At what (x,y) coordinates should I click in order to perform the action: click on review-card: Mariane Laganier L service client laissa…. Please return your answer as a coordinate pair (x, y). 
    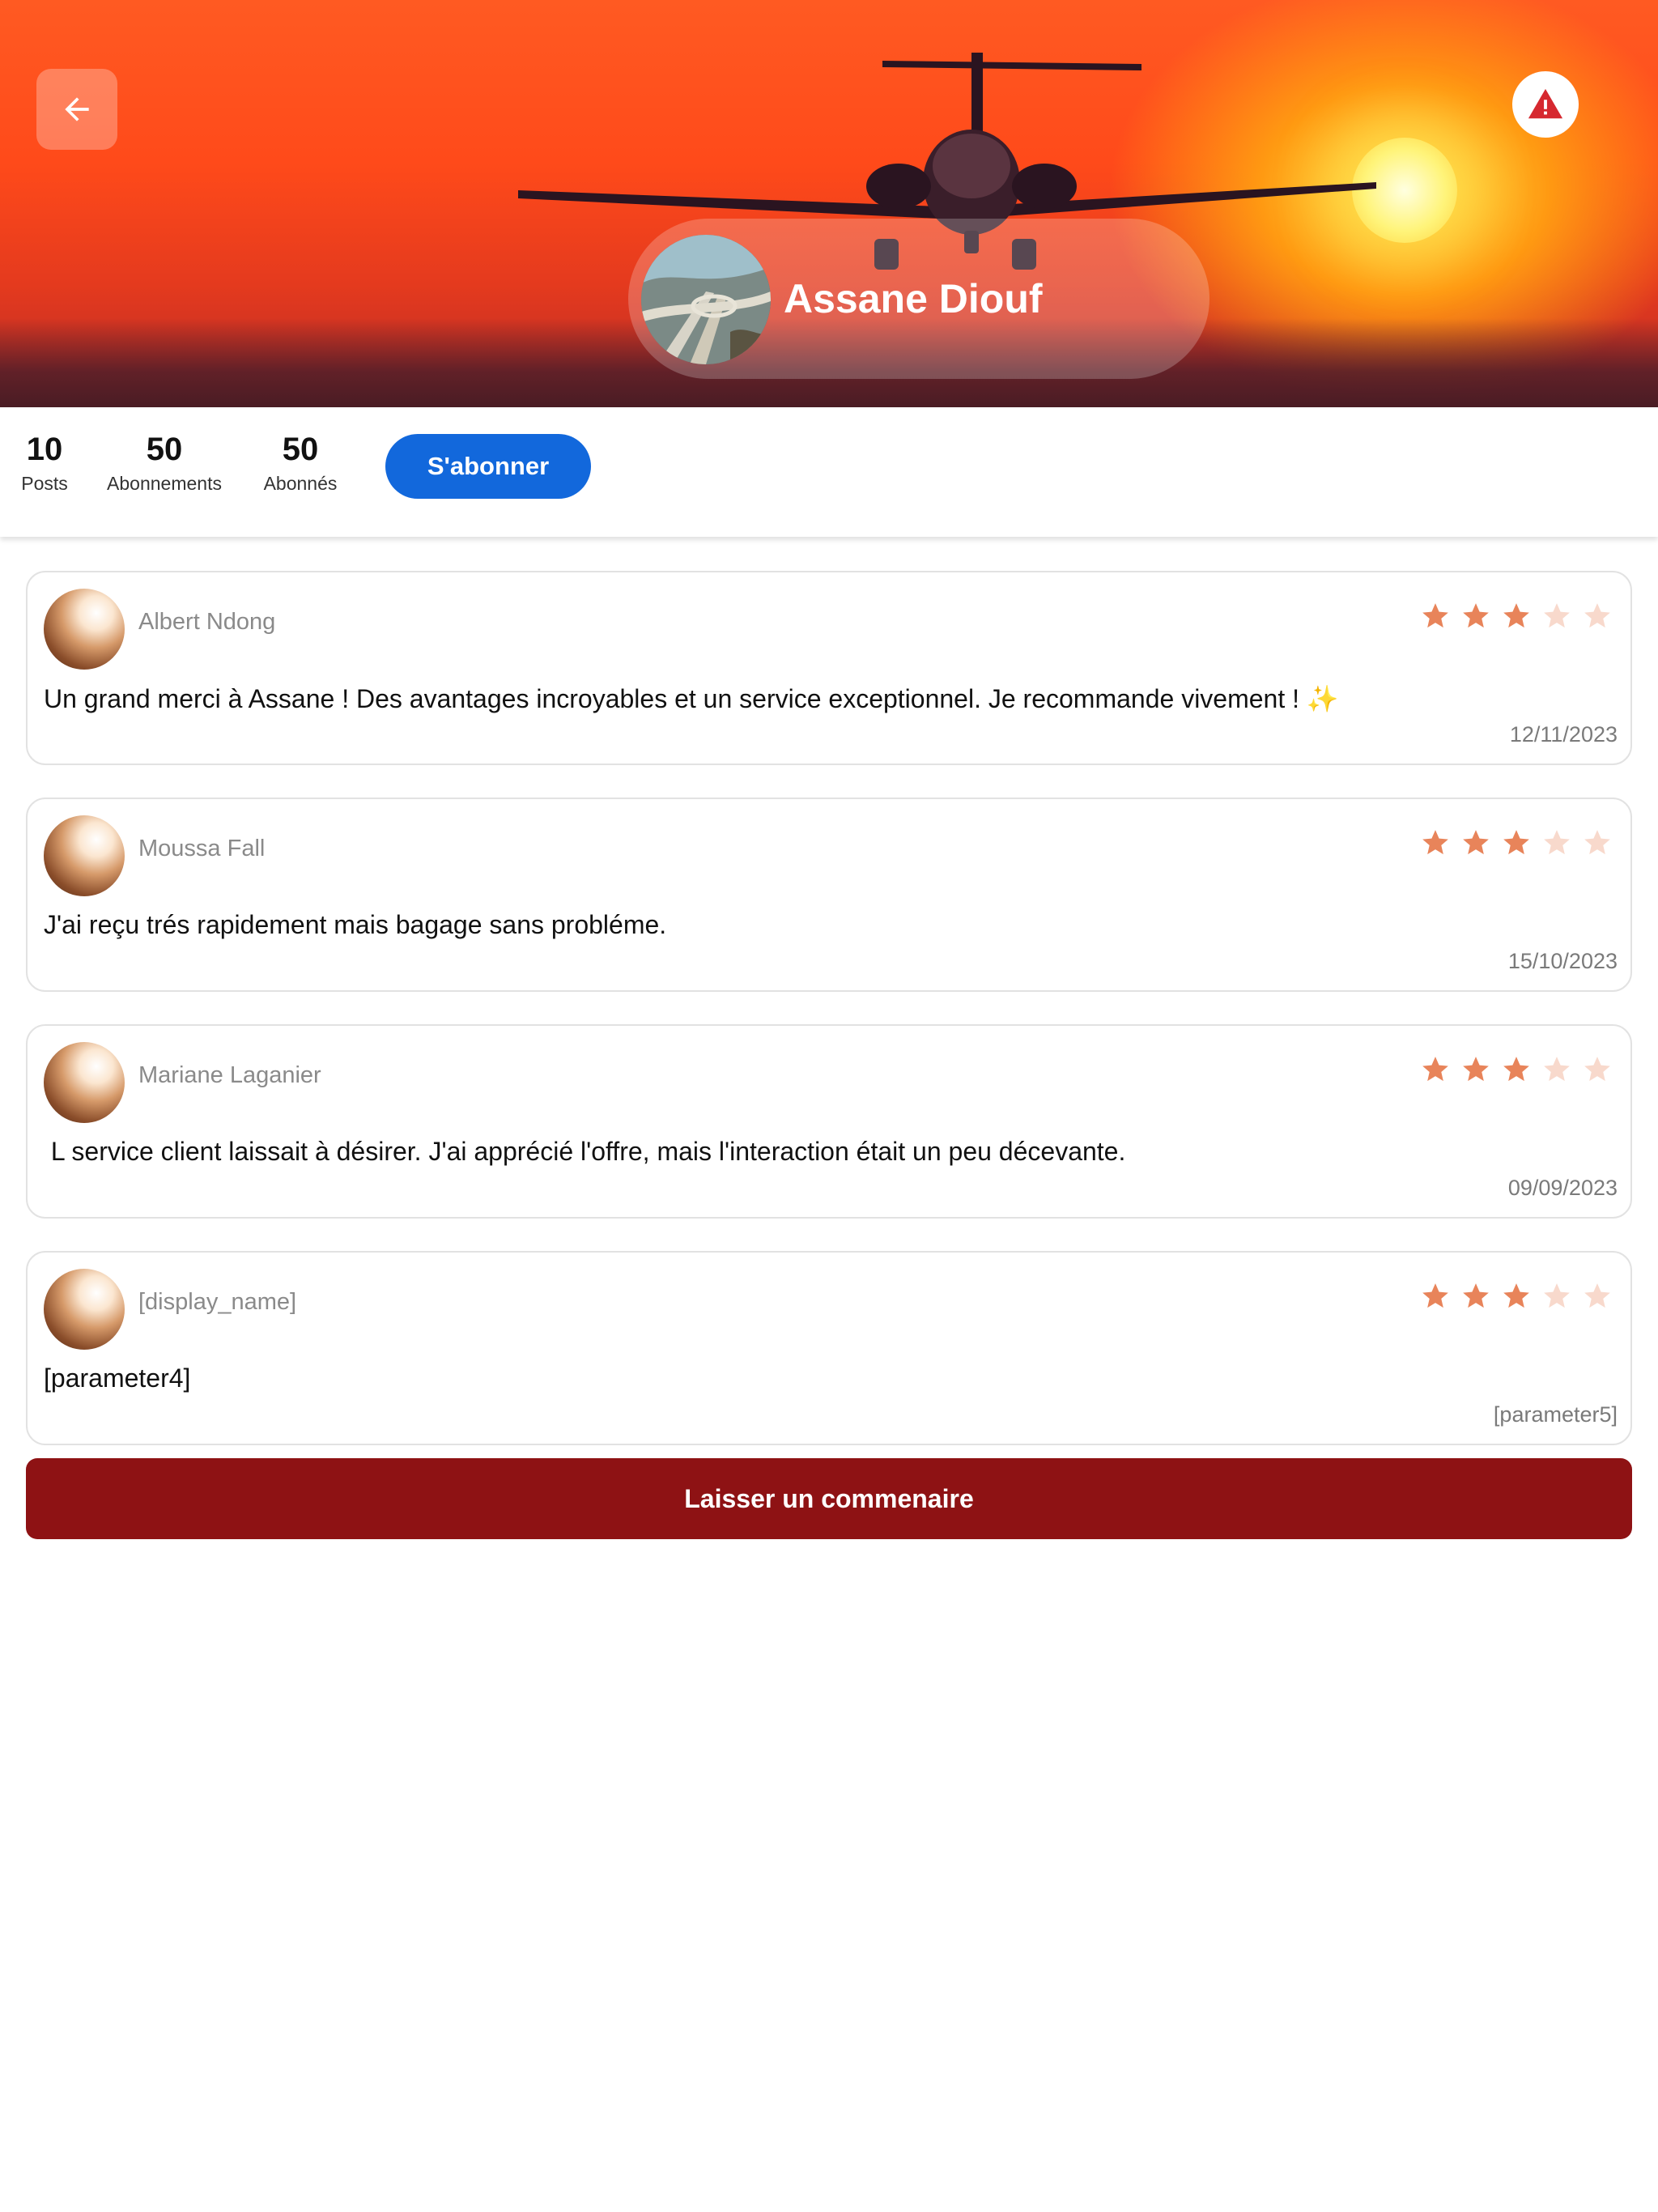
    Looking at the image, I should click on (829, 1121).